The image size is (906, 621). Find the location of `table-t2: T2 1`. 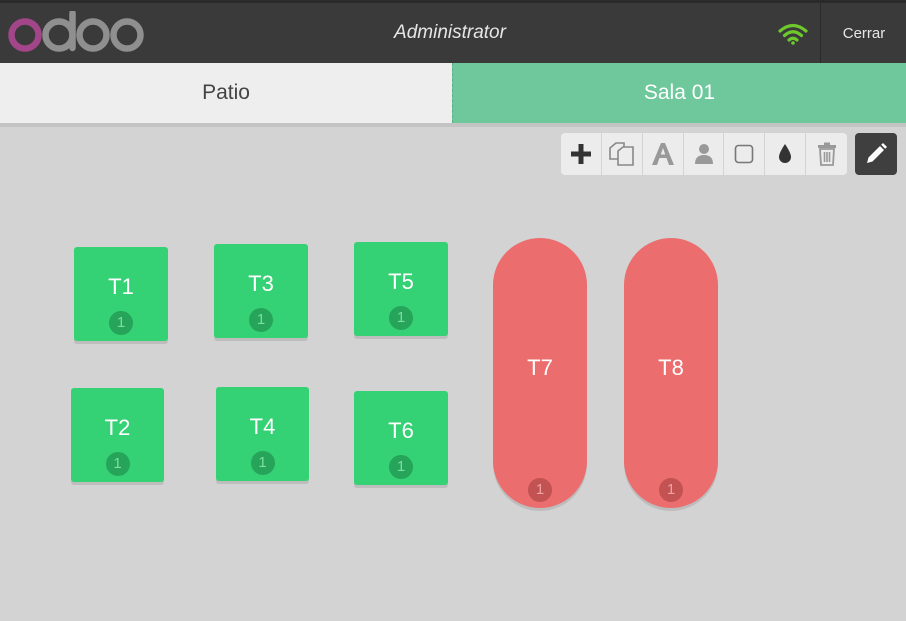

table-t2: T2 1 is located at coordinates (117, 435).